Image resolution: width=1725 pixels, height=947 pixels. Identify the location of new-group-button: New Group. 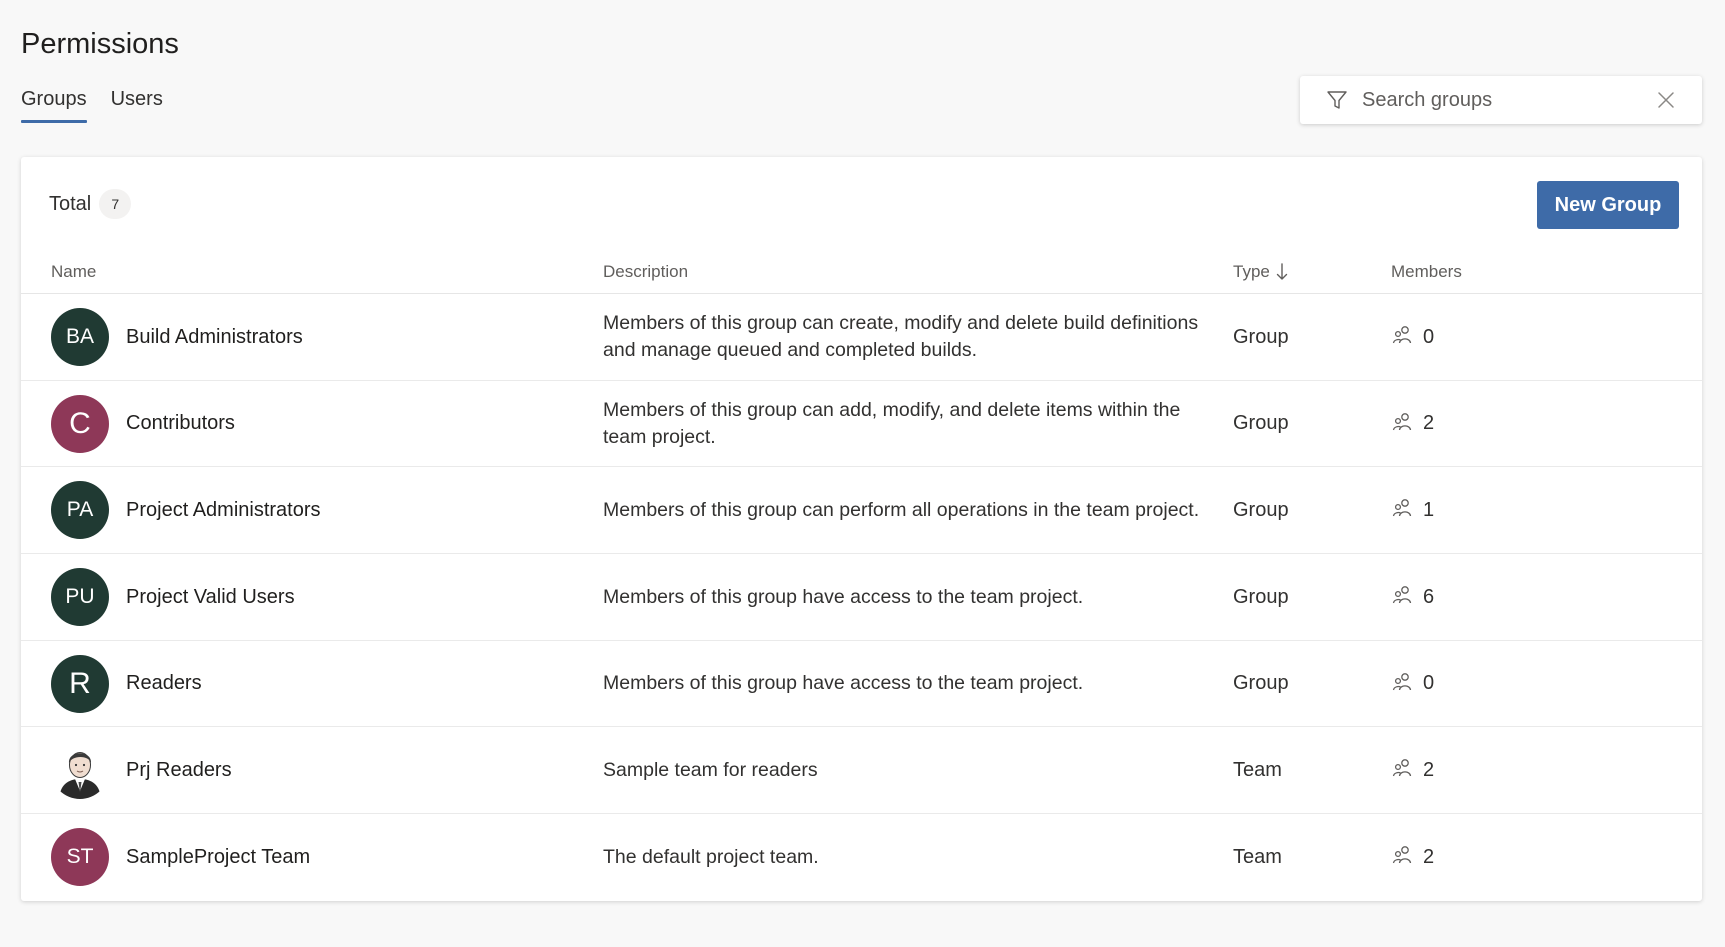
(1608, 205).